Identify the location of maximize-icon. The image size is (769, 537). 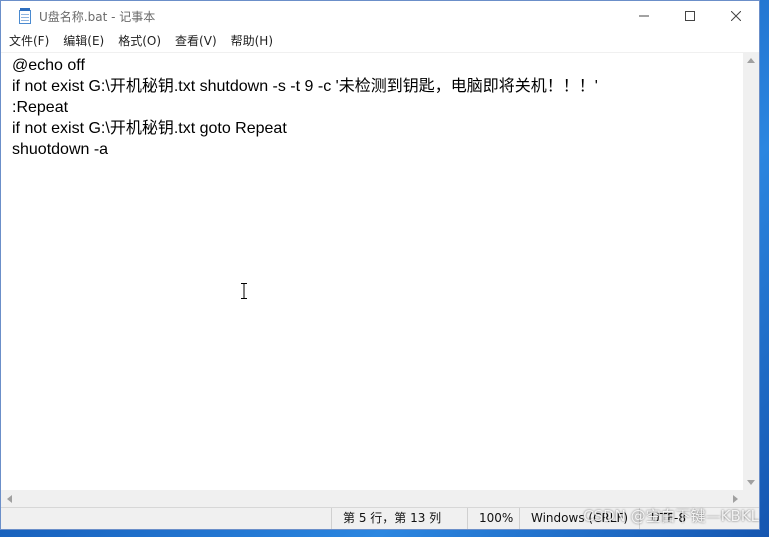
(690, 16).